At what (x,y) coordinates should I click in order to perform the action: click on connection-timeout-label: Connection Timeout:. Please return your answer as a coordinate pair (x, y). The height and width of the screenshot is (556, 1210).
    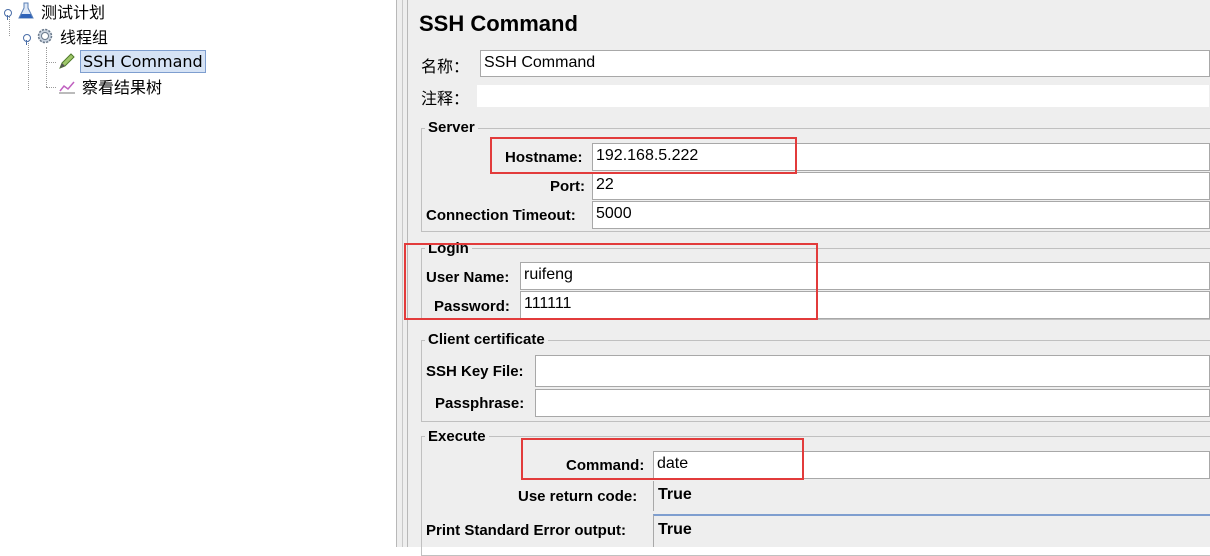
    Looking at the image, I should click on (501, 215).